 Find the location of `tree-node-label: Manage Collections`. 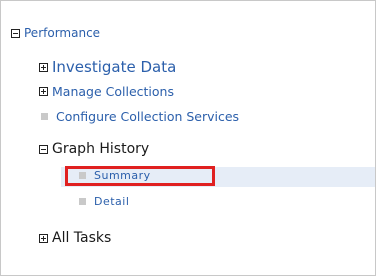

tree-node-label: Manage Collections is located at coordinates (113, 91).